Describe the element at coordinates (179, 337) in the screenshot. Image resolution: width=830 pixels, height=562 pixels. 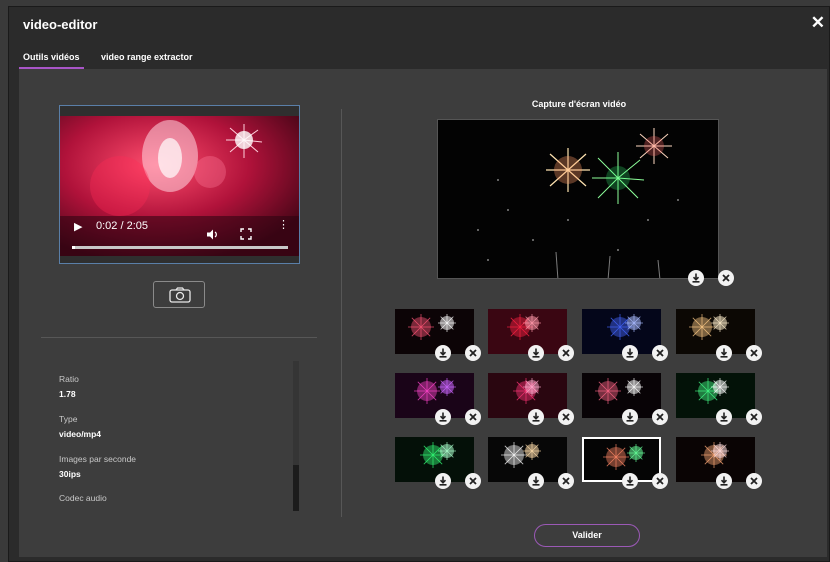
I see `section-divider` at that location.